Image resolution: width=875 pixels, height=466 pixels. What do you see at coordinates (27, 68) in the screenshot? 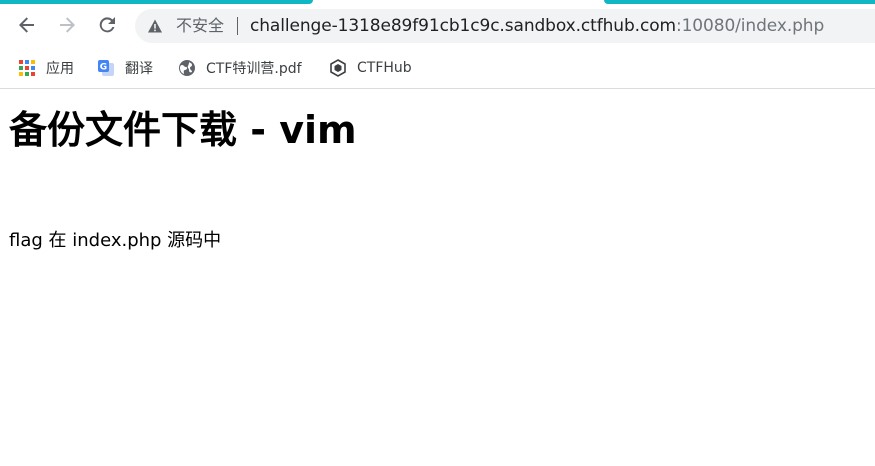
I see `apps-grid-icon` at bounding box center [27, 68].